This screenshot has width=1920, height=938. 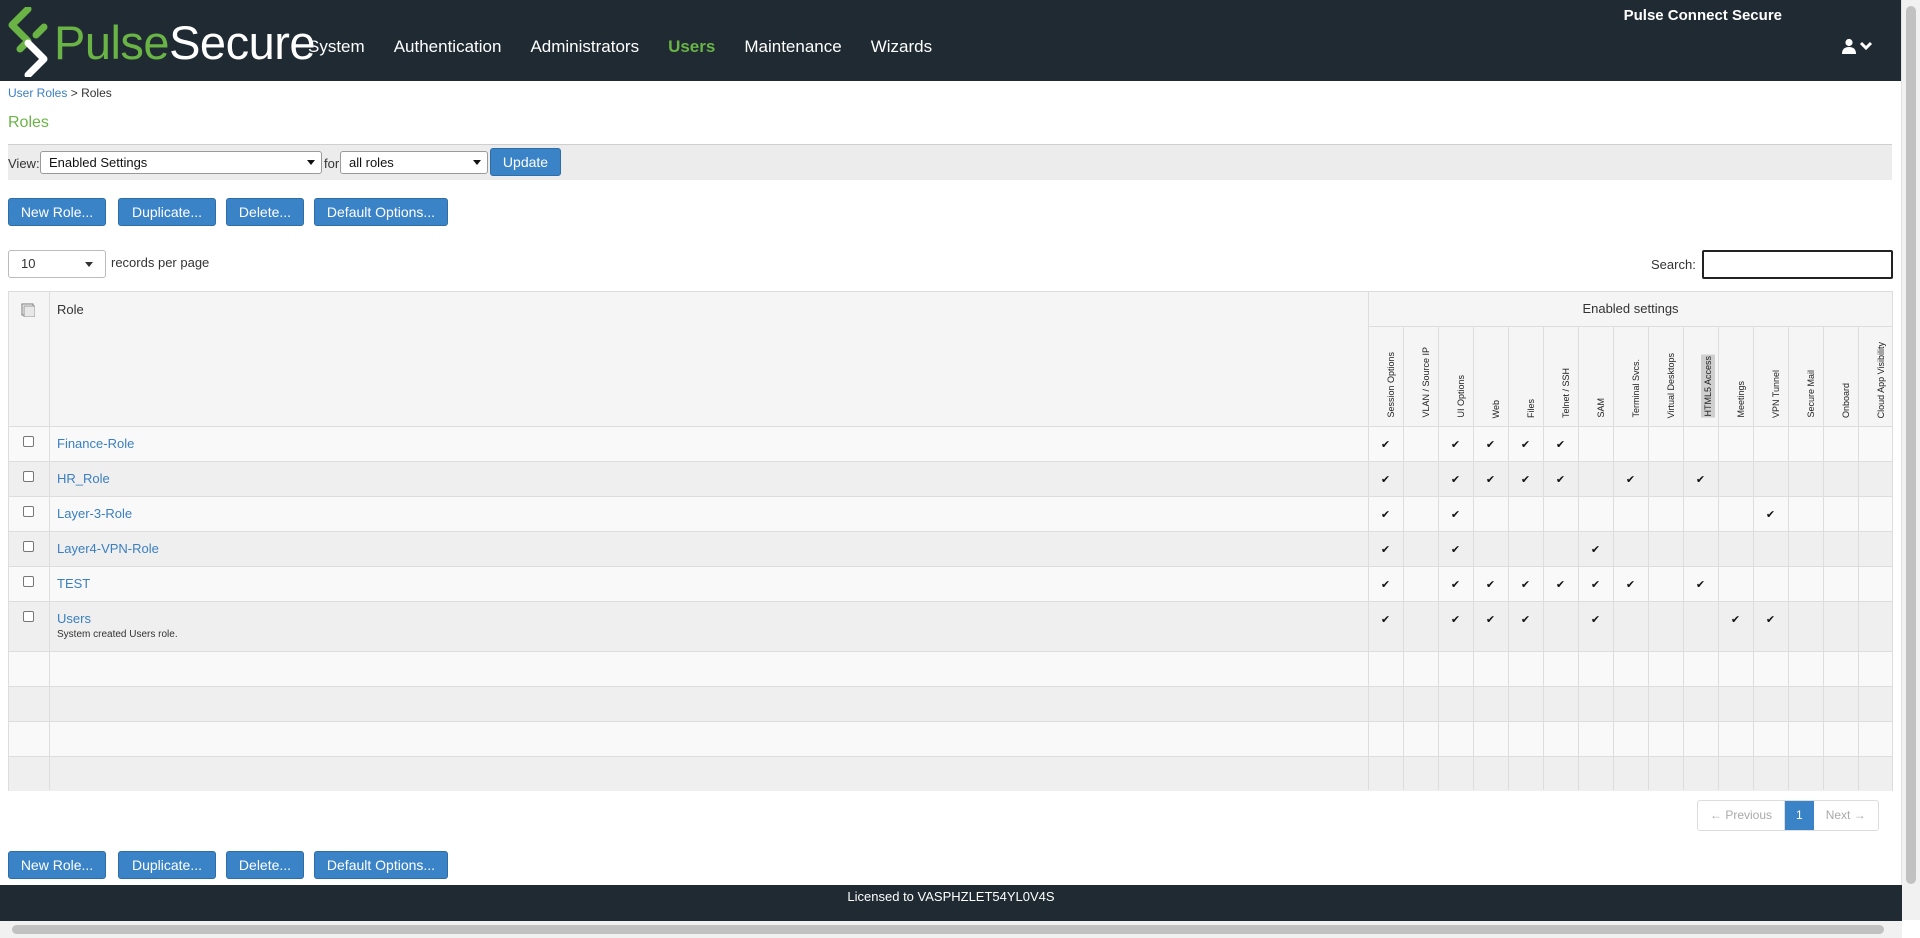 I want to click on column-header-label: Secure Mail, so click(x=1810, y=394).